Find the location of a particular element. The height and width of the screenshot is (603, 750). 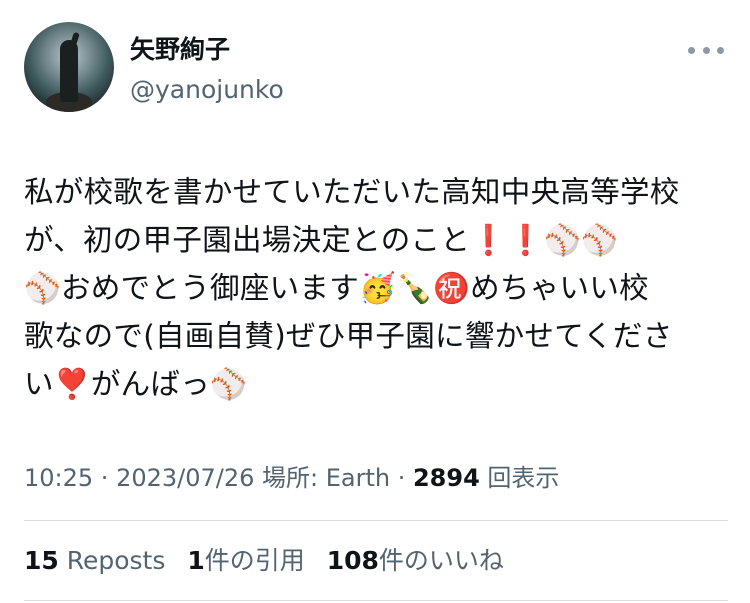

tweet-meta: 10:25 · 2023/07/26 場所: Earth · 2894 回表示 is located at coordinates (291, 478).